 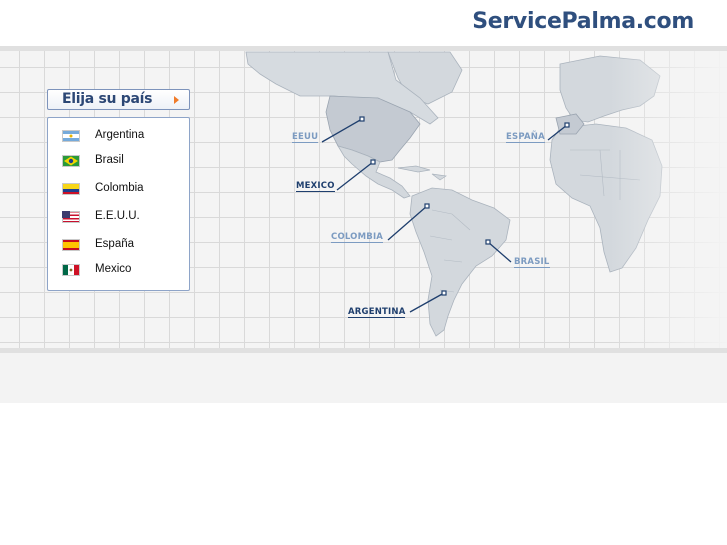 I want to click on country-name: Colombia, so click(x=119, y=188).